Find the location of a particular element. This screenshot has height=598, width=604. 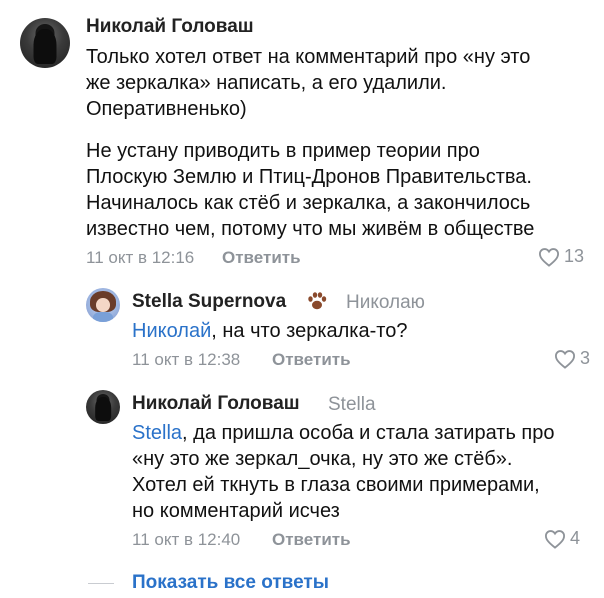

comment-time: 11 окт в 12:16 is located at coordinates (140, 257).